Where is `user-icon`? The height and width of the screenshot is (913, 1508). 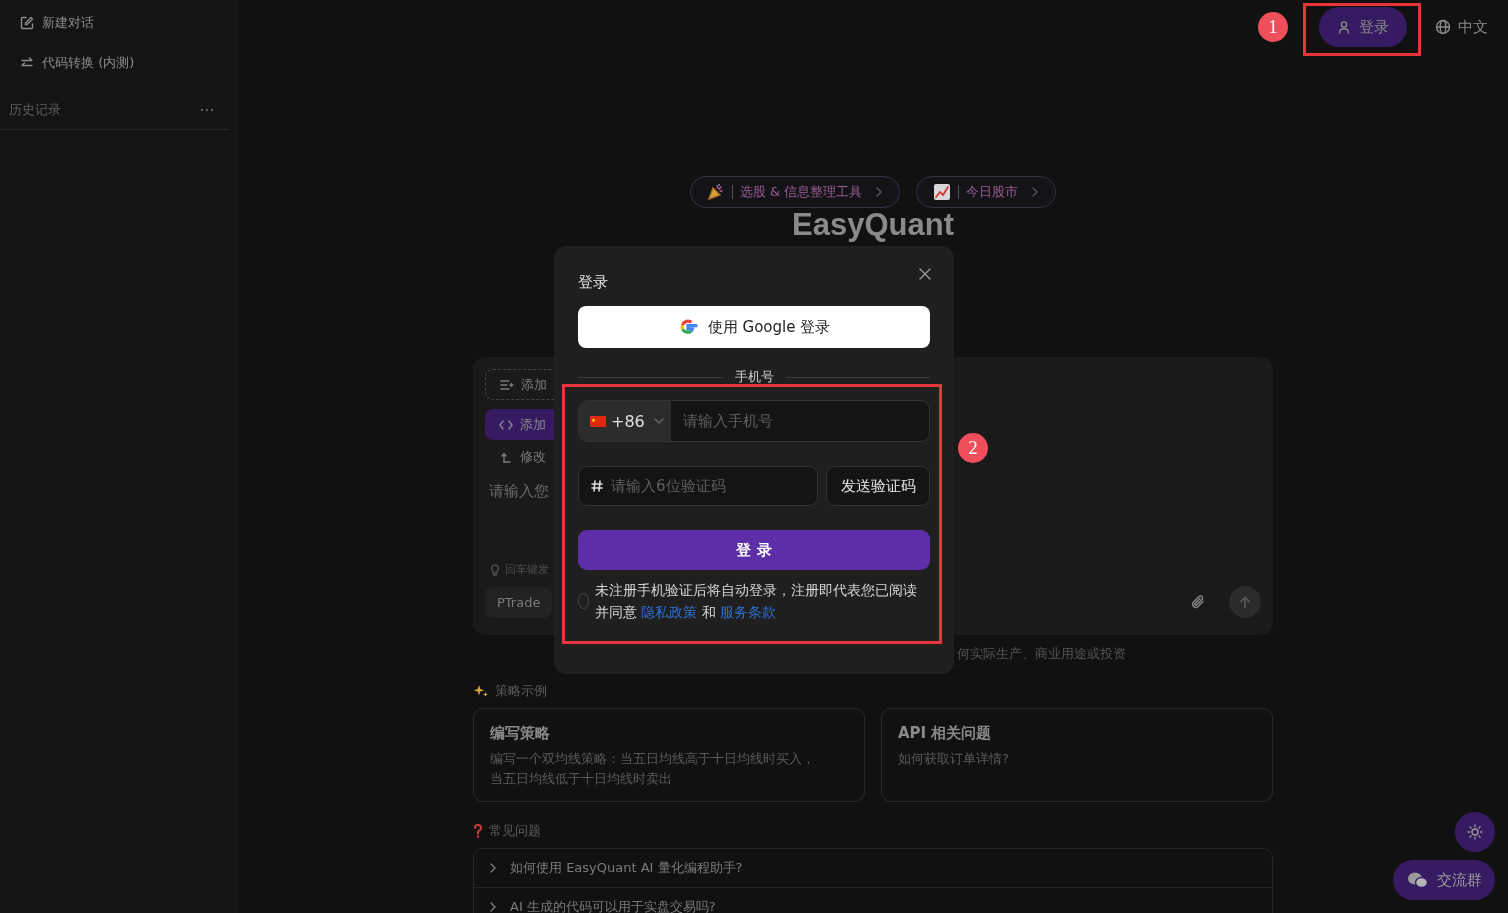 user-icon is located at coordinates (1344, 27).